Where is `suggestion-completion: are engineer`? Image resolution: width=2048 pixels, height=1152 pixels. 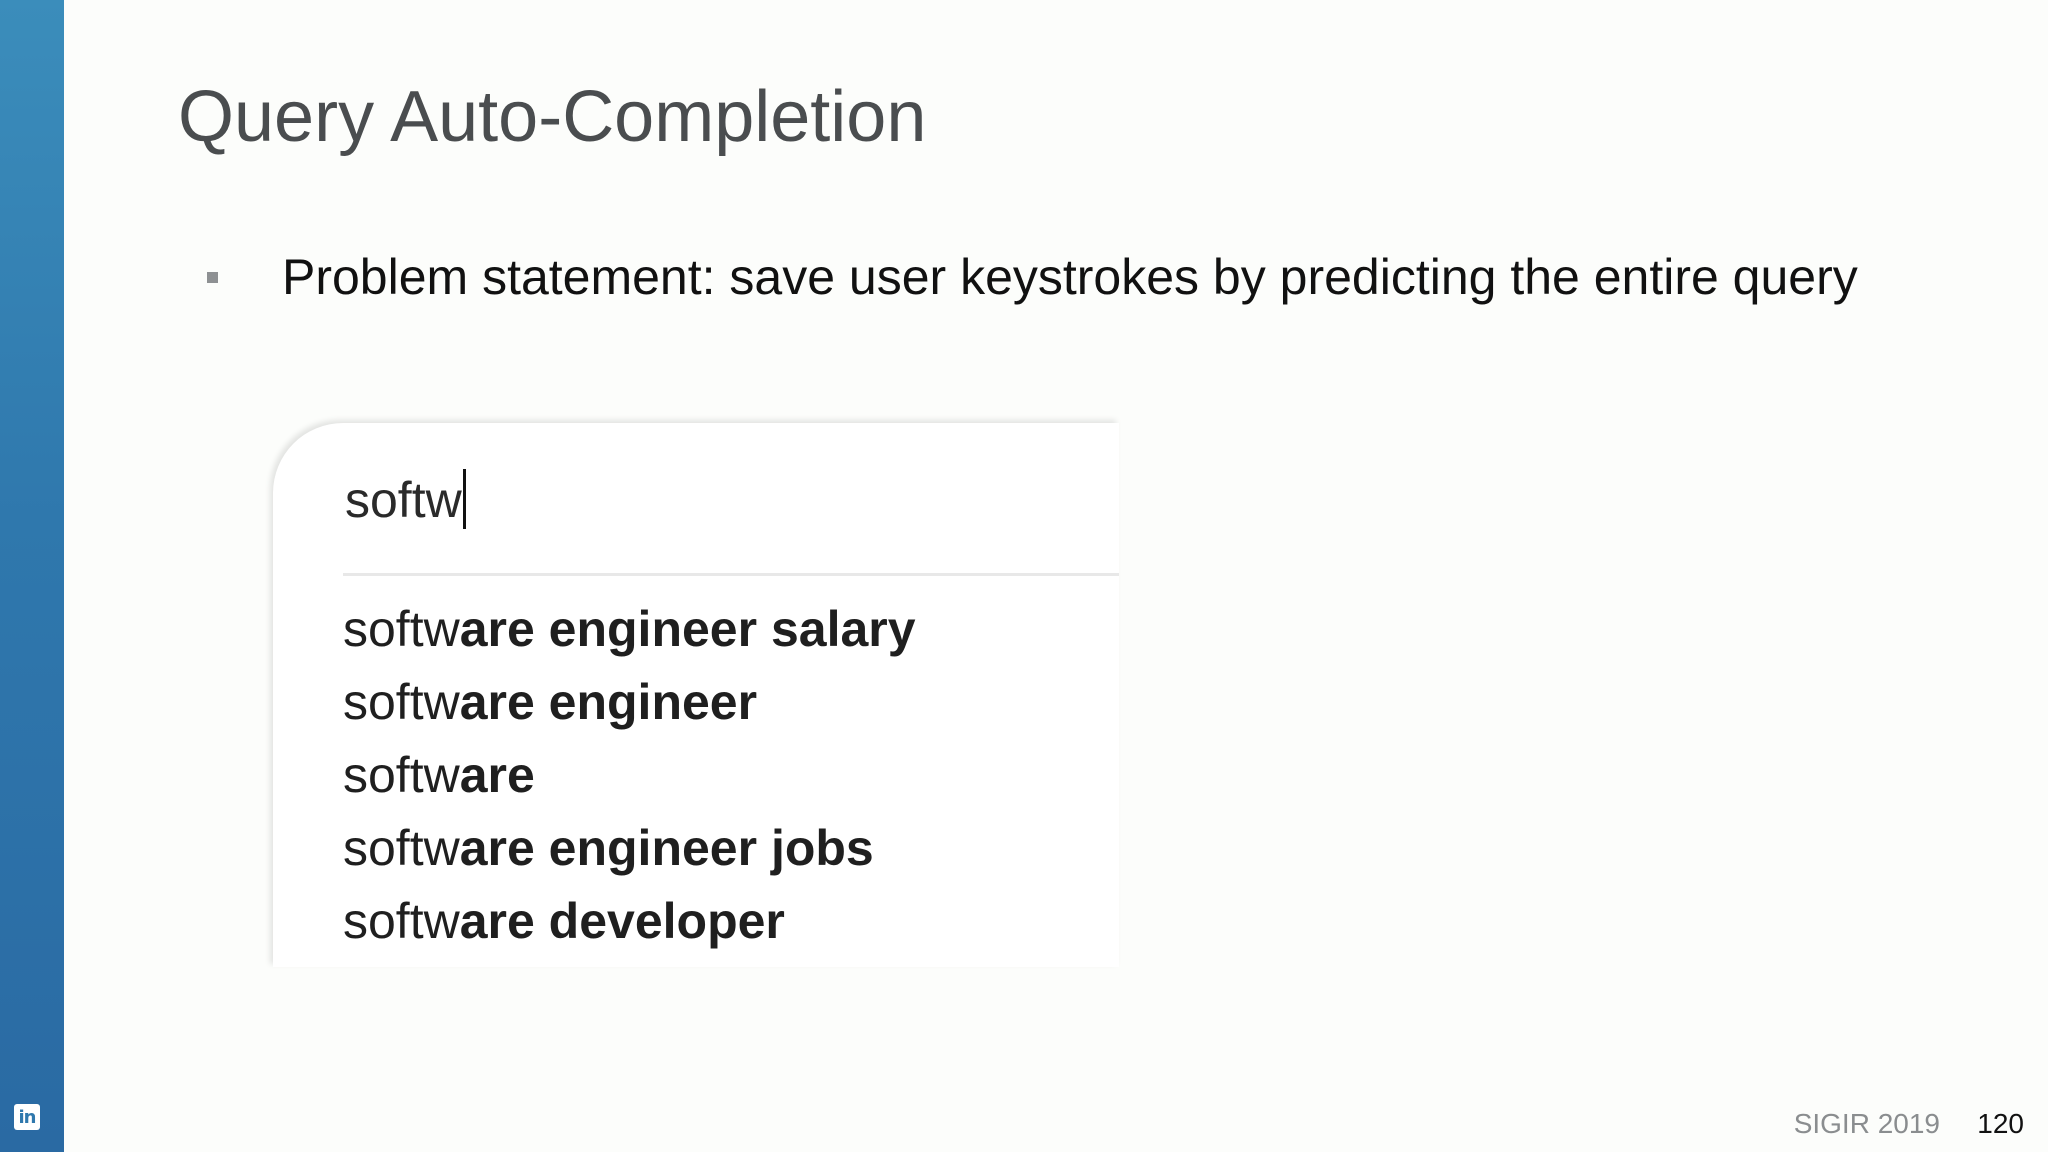
suggestion-completion: are engineer is located at coordinates (608, 702).